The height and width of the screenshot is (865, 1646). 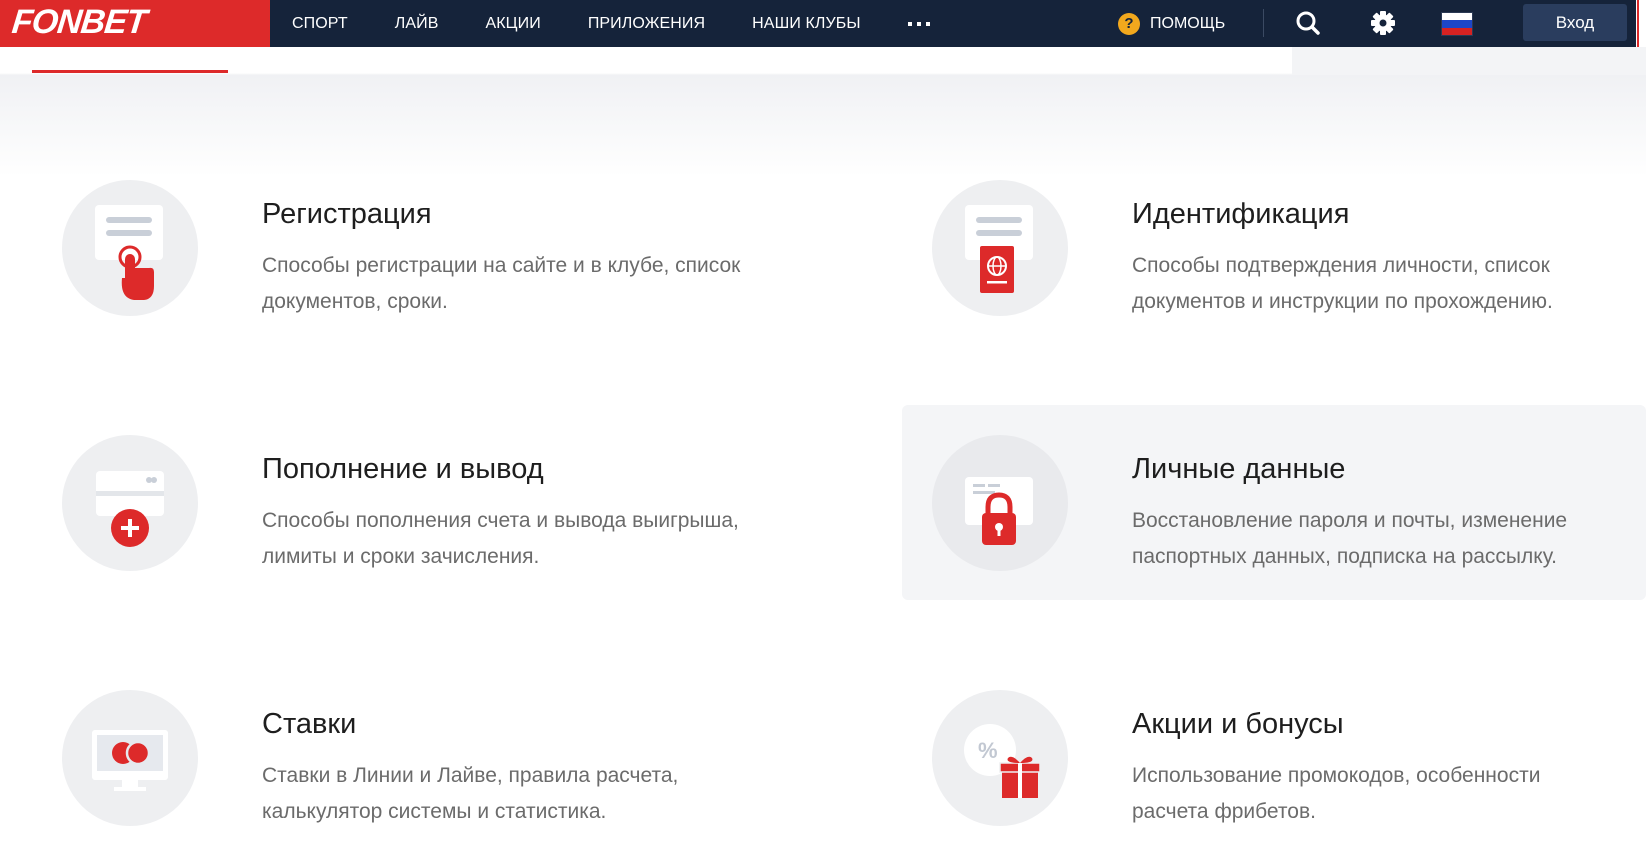 I want to click on header-divider, so click(x=1263, y=23).